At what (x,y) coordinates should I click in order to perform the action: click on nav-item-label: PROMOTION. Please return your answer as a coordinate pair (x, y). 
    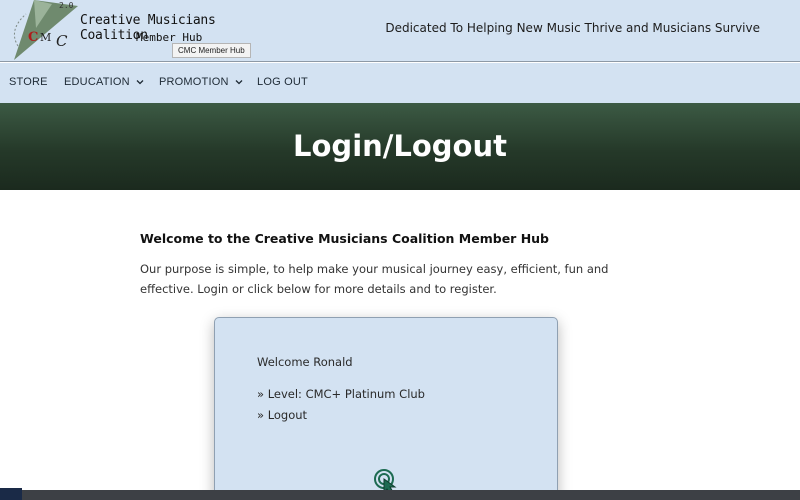
    Looking at the image, I should click on (194, 82).